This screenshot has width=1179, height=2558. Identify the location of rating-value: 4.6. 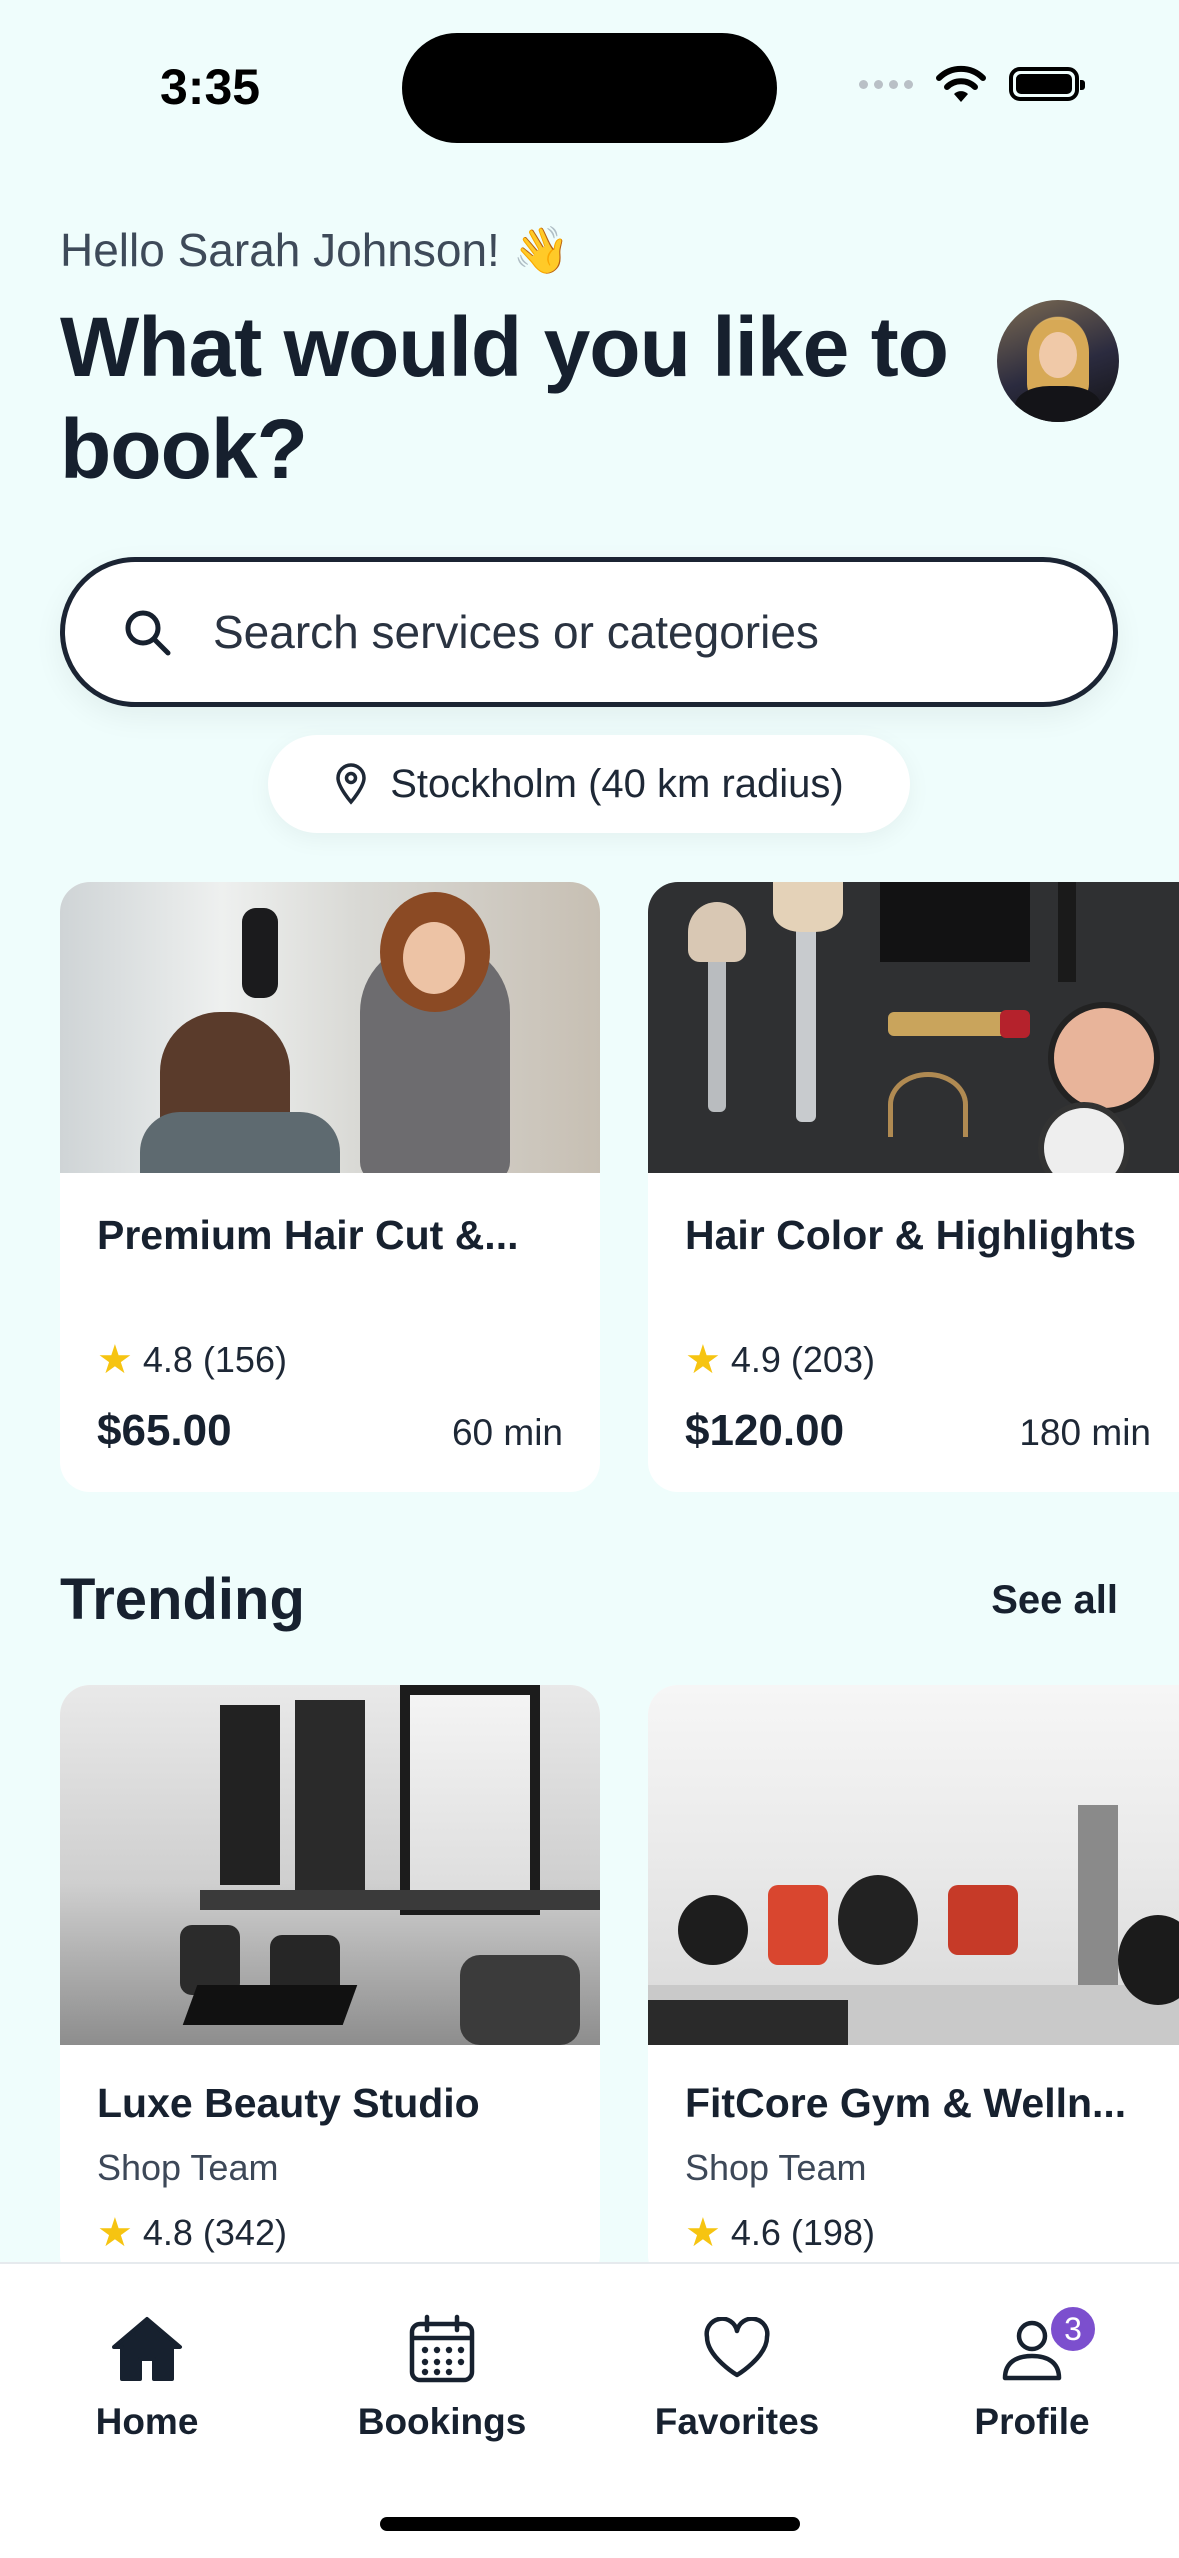
(755, 2232).